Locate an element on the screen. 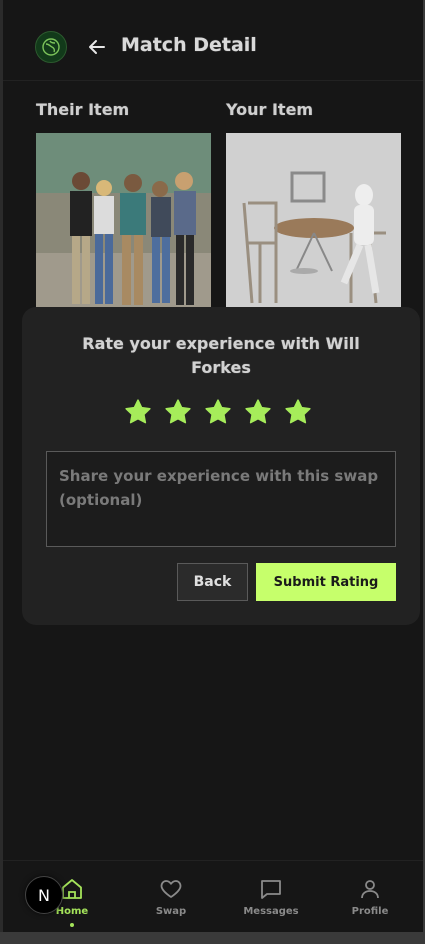 This screenshot has width=425, height=944. table-chairs-photo is located at coordinates (313, 220).